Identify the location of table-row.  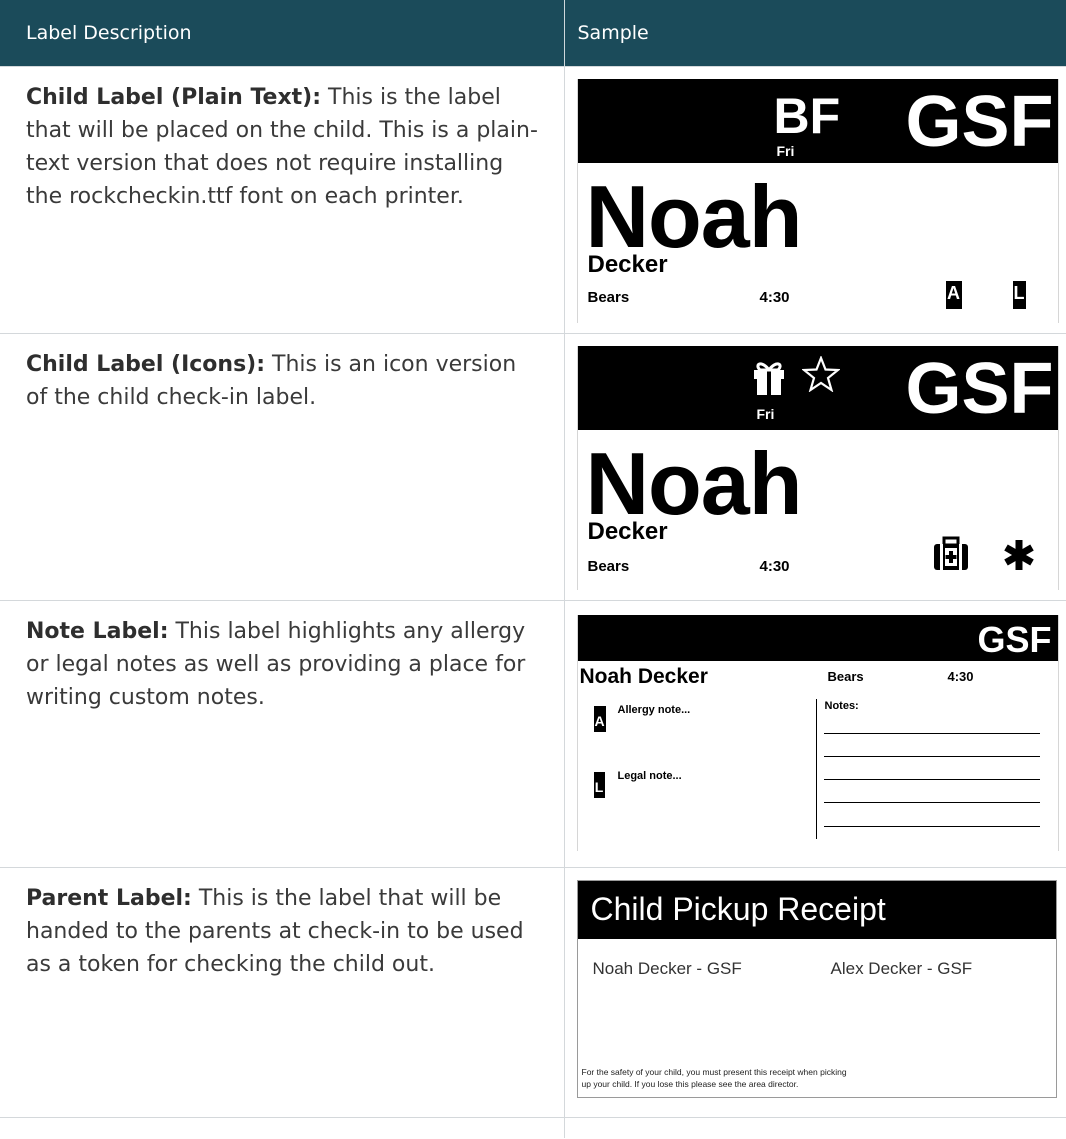
(533, 1127).